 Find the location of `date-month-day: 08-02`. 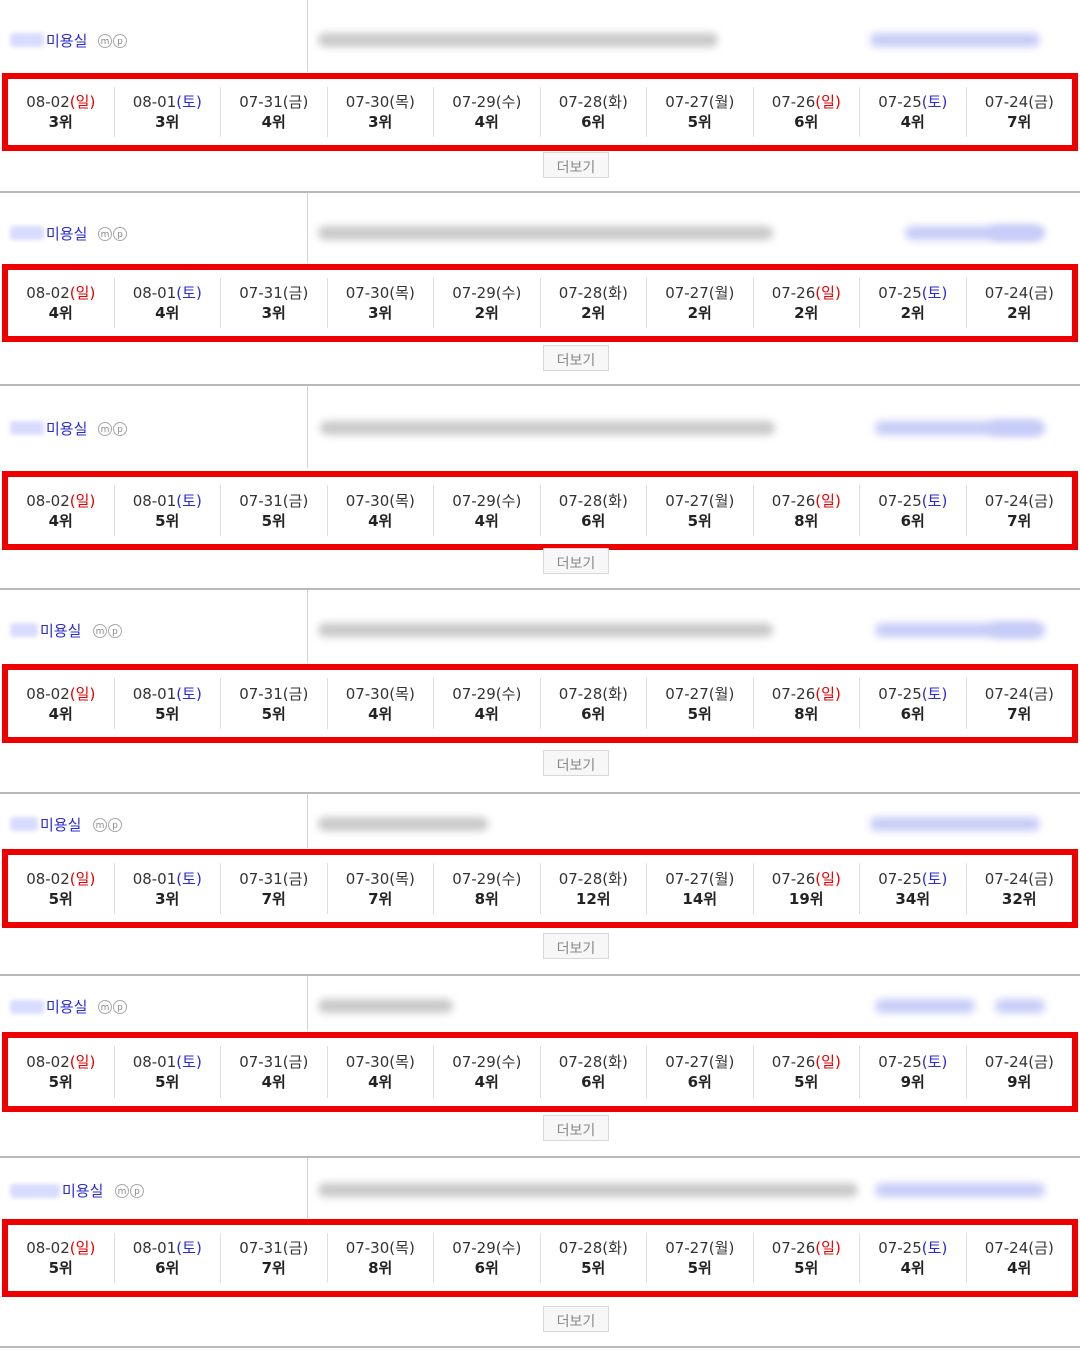

date-month-day: 08-02 is located at coordinates (48, 293).